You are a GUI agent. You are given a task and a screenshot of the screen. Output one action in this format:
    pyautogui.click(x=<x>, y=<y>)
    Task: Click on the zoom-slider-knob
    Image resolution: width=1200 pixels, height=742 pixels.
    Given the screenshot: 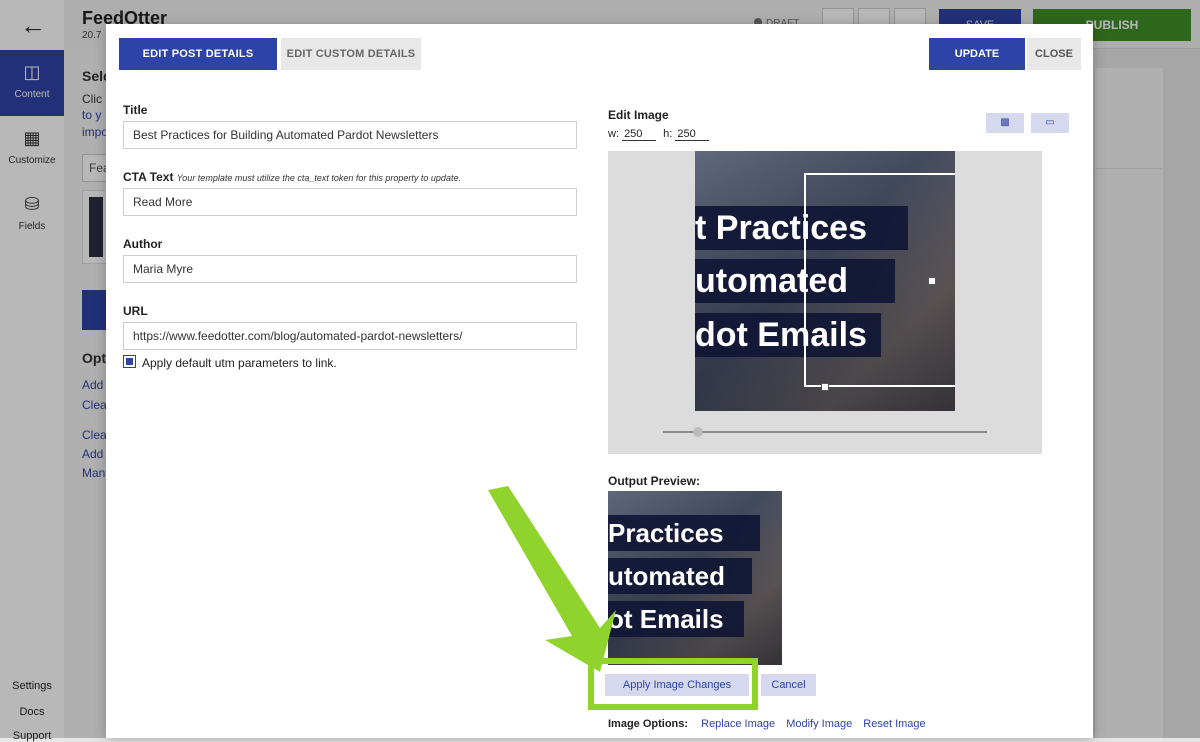 What is the action you would take?
    pyautogui.click(x=698, y=432)
    